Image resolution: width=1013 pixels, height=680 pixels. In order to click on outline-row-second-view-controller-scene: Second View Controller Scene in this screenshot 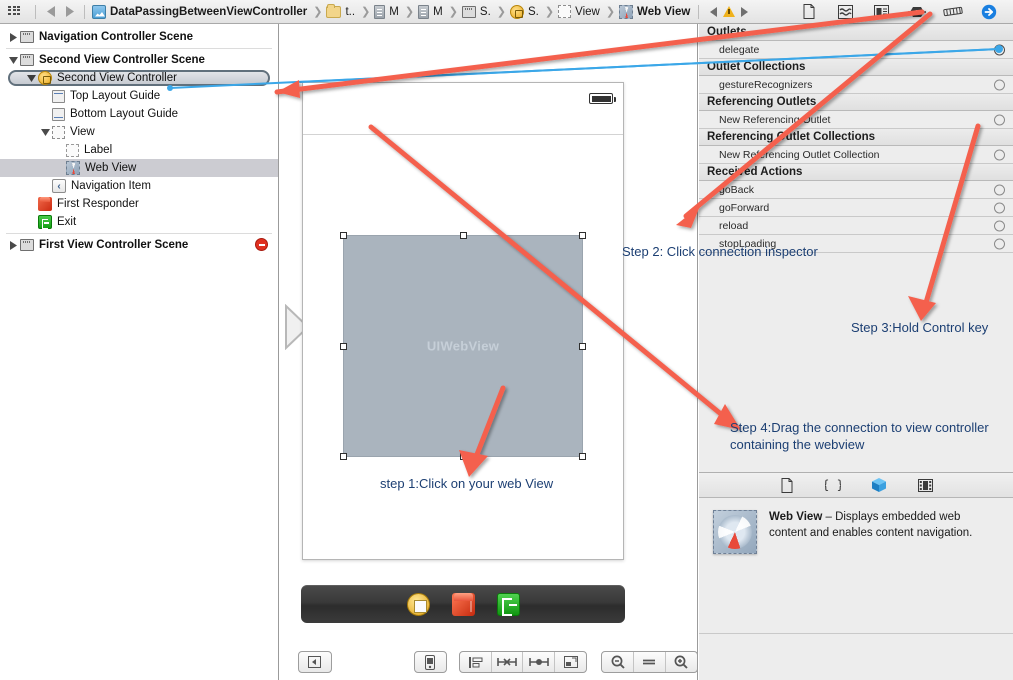, I will do `click(139, 60)`.